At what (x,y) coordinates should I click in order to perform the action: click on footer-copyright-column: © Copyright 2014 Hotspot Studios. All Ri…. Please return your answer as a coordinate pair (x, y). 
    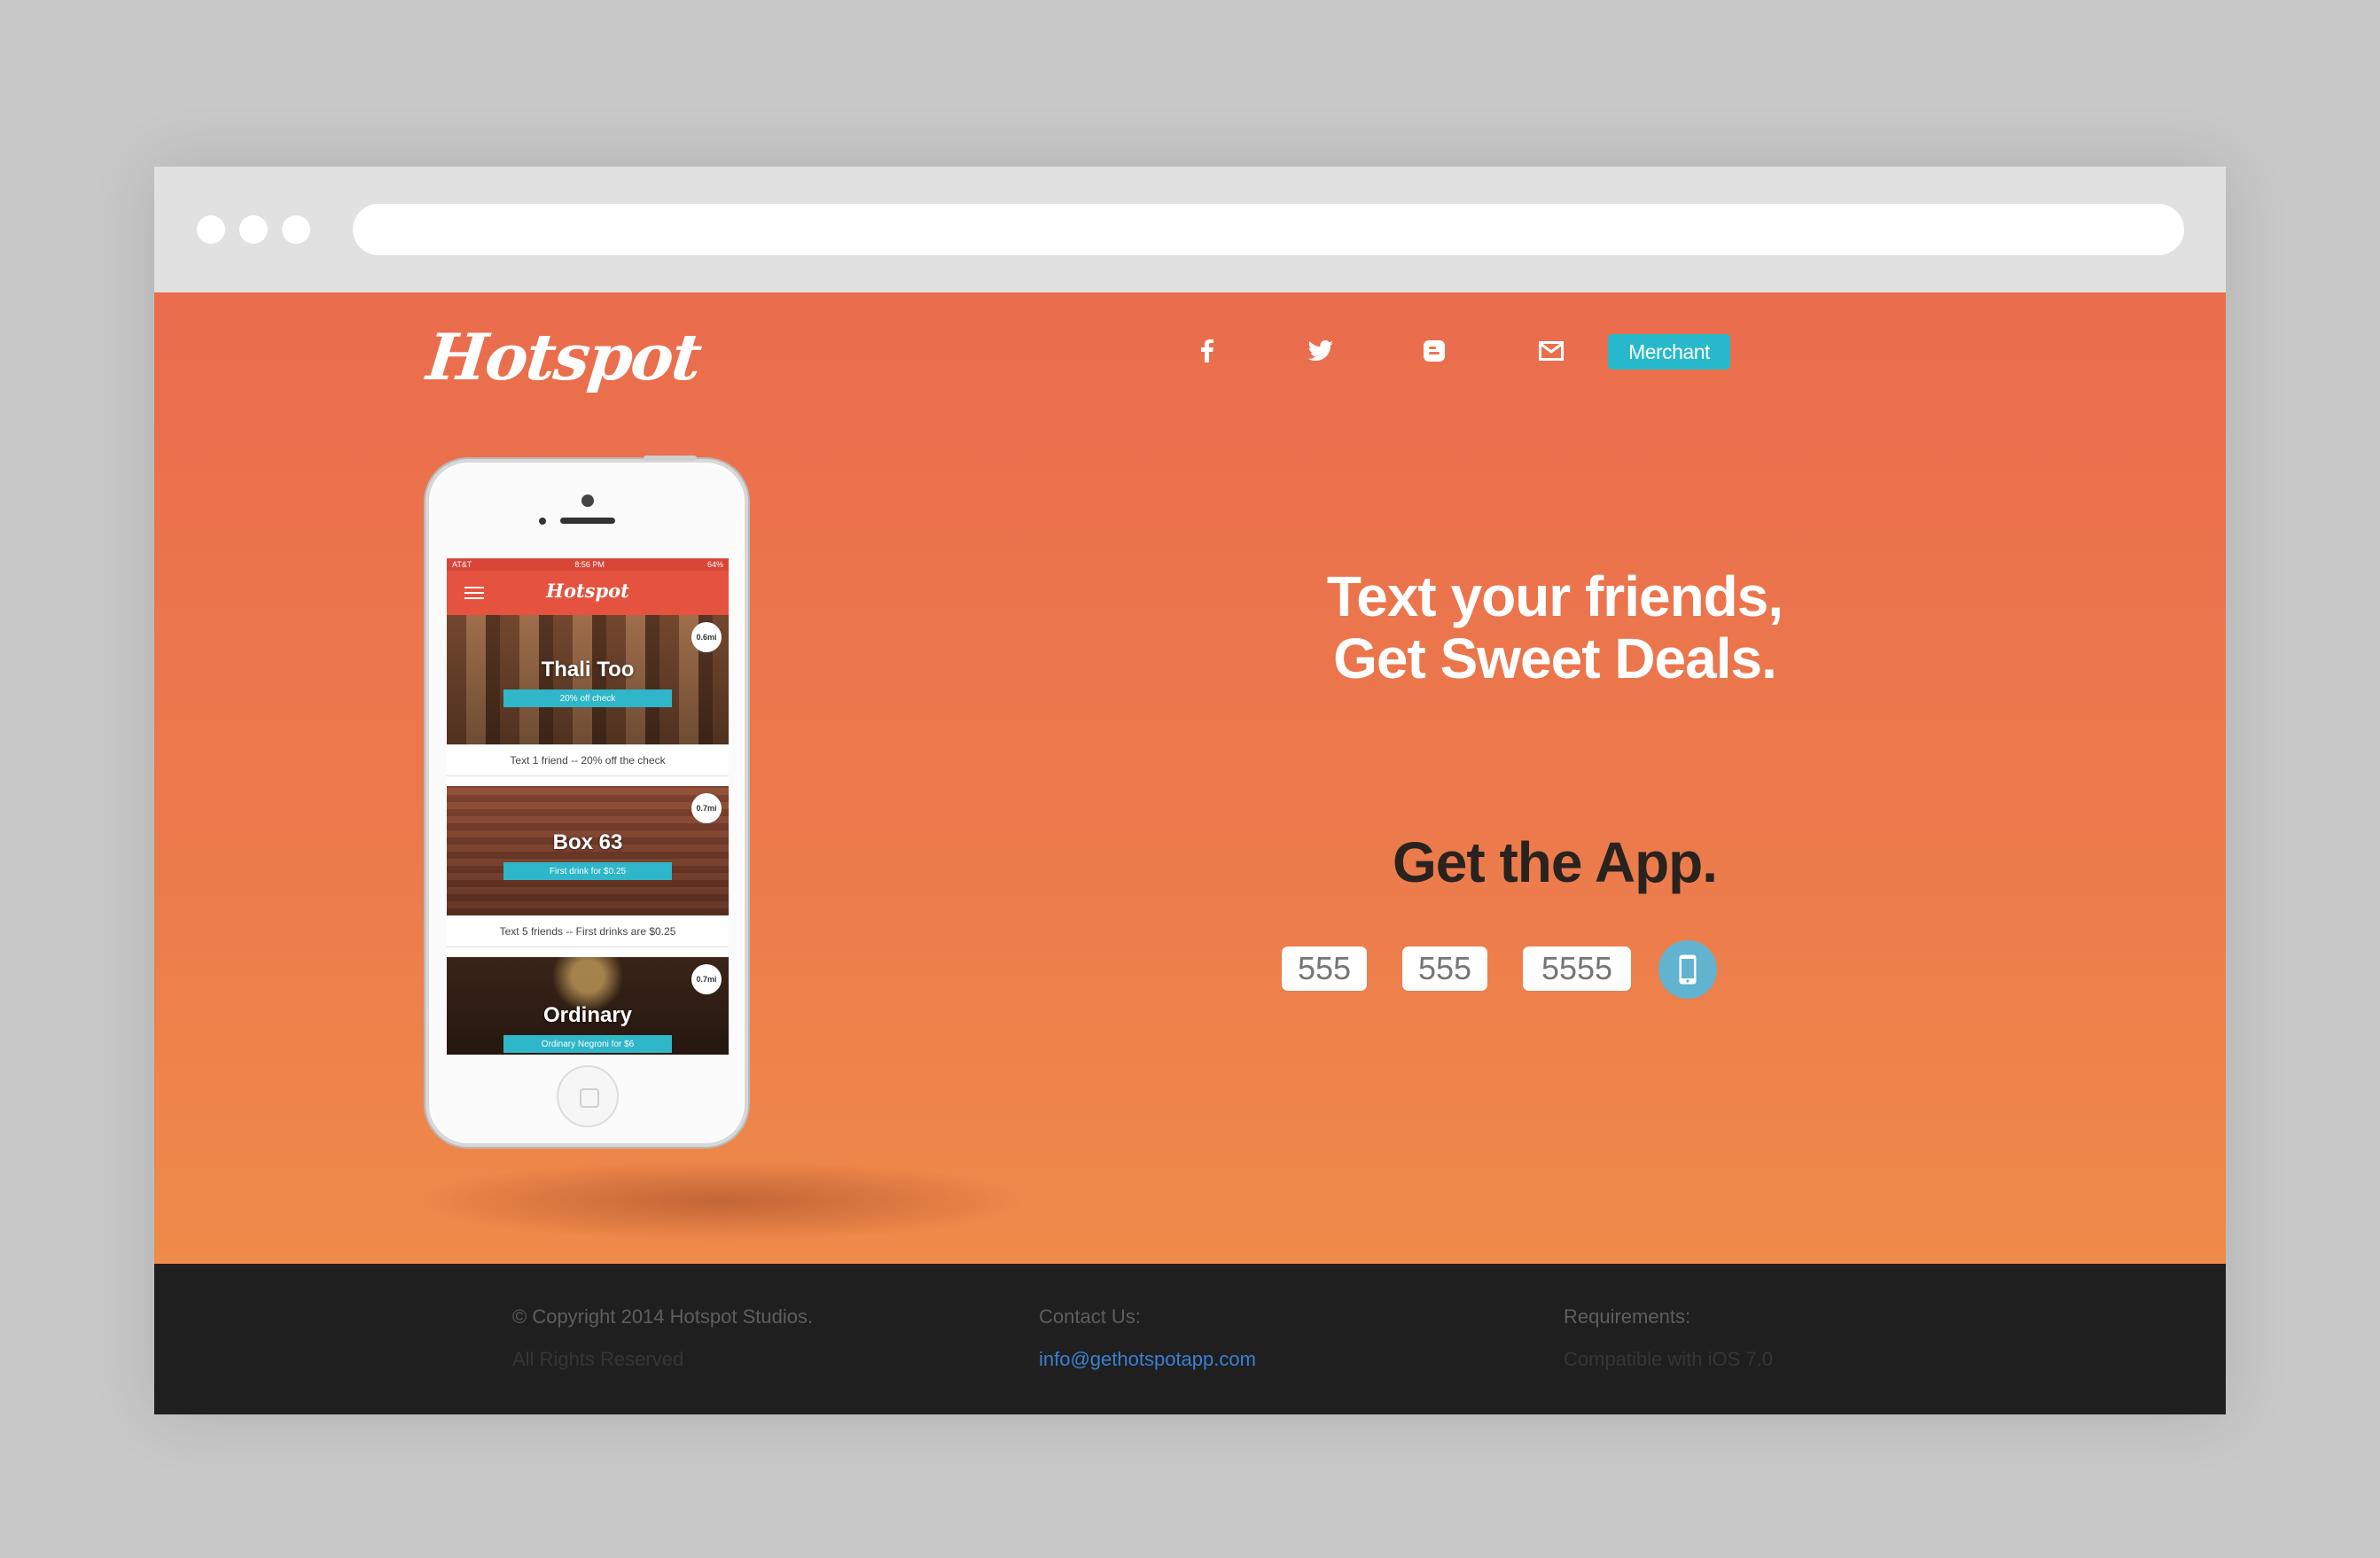
    Looking at the image, I should click on (662, 1338).